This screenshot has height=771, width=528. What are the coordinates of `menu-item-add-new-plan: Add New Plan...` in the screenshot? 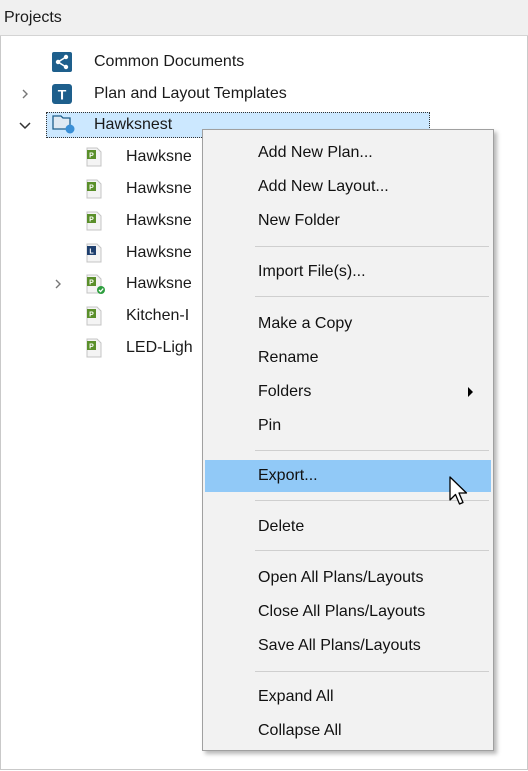 It's located at (348, 153).